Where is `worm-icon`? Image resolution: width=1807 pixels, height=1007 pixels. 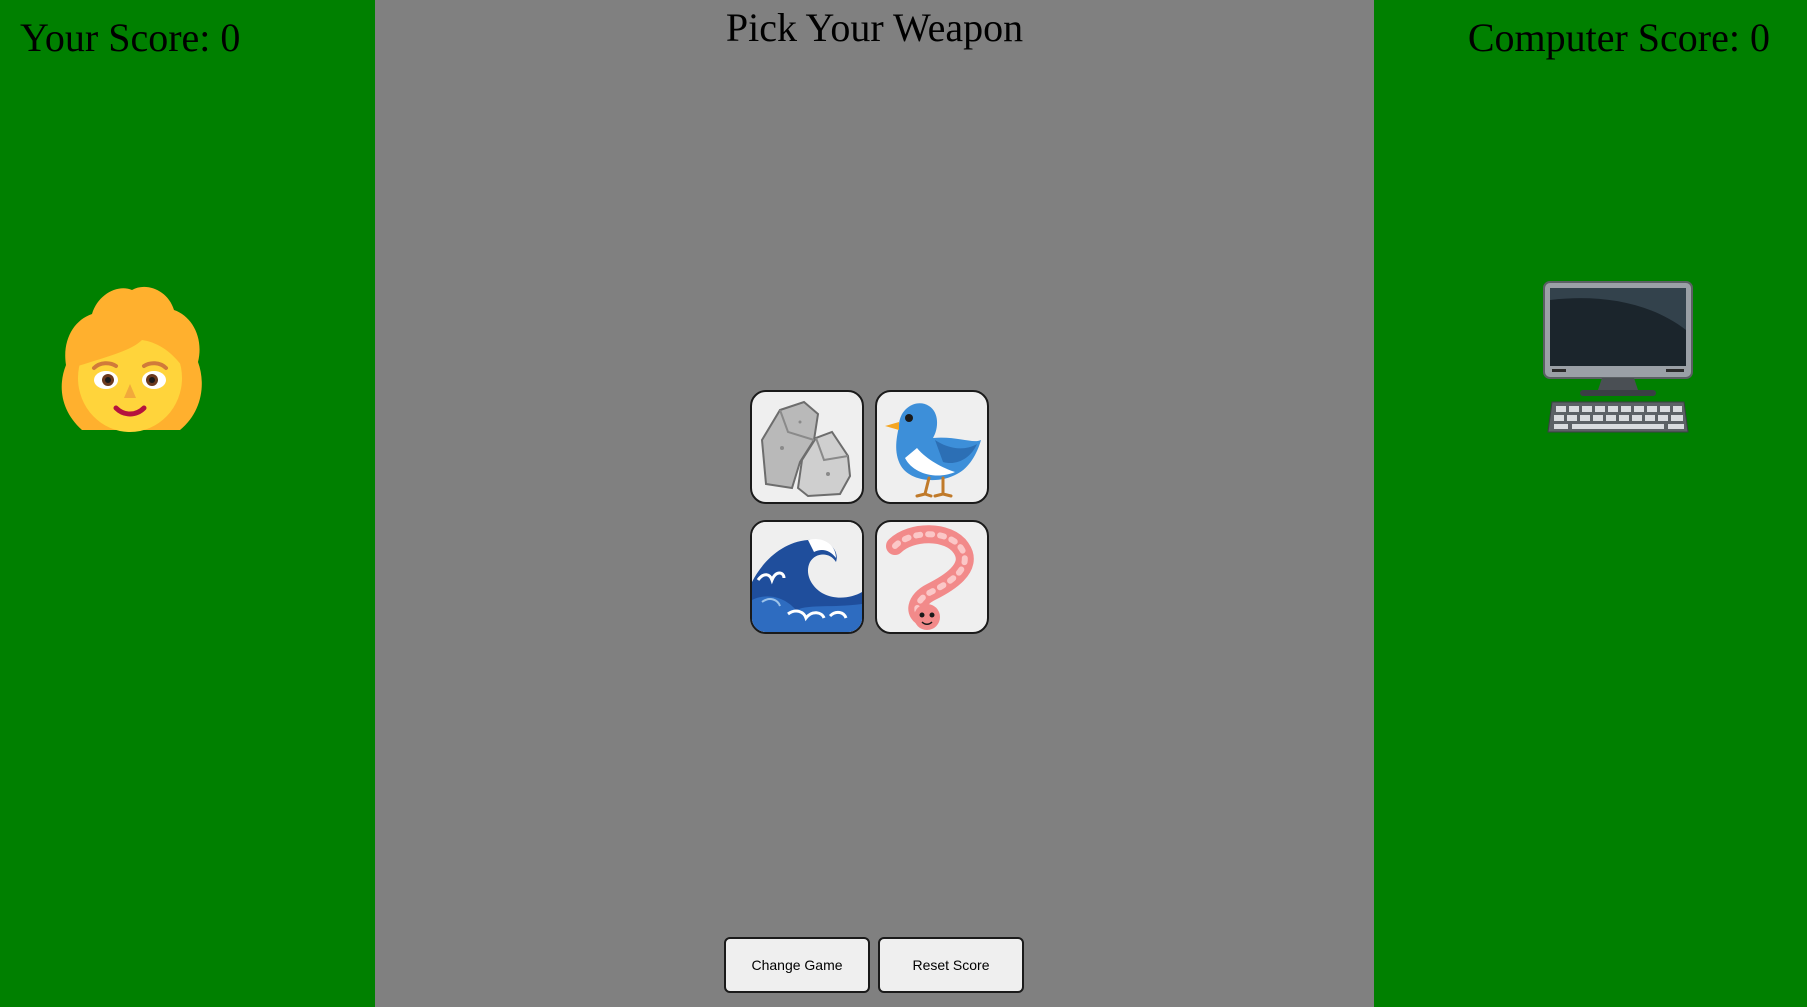 worm-icon is located at coordinates (930, 577).